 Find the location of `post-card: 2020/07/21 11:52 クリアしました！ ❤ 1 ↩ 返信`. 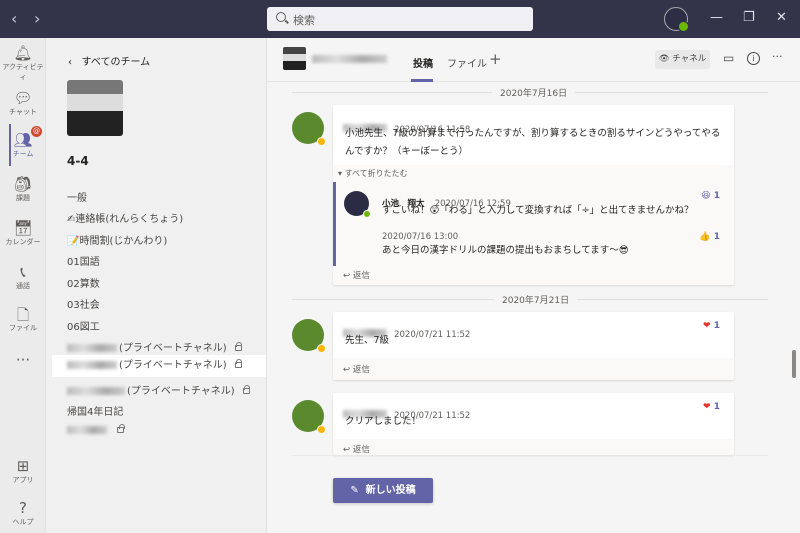

post-card: 2020/07/21 11:52 クリアしました！ ❤ 1 ↩ 返信 is located at coordinates (533, 424).